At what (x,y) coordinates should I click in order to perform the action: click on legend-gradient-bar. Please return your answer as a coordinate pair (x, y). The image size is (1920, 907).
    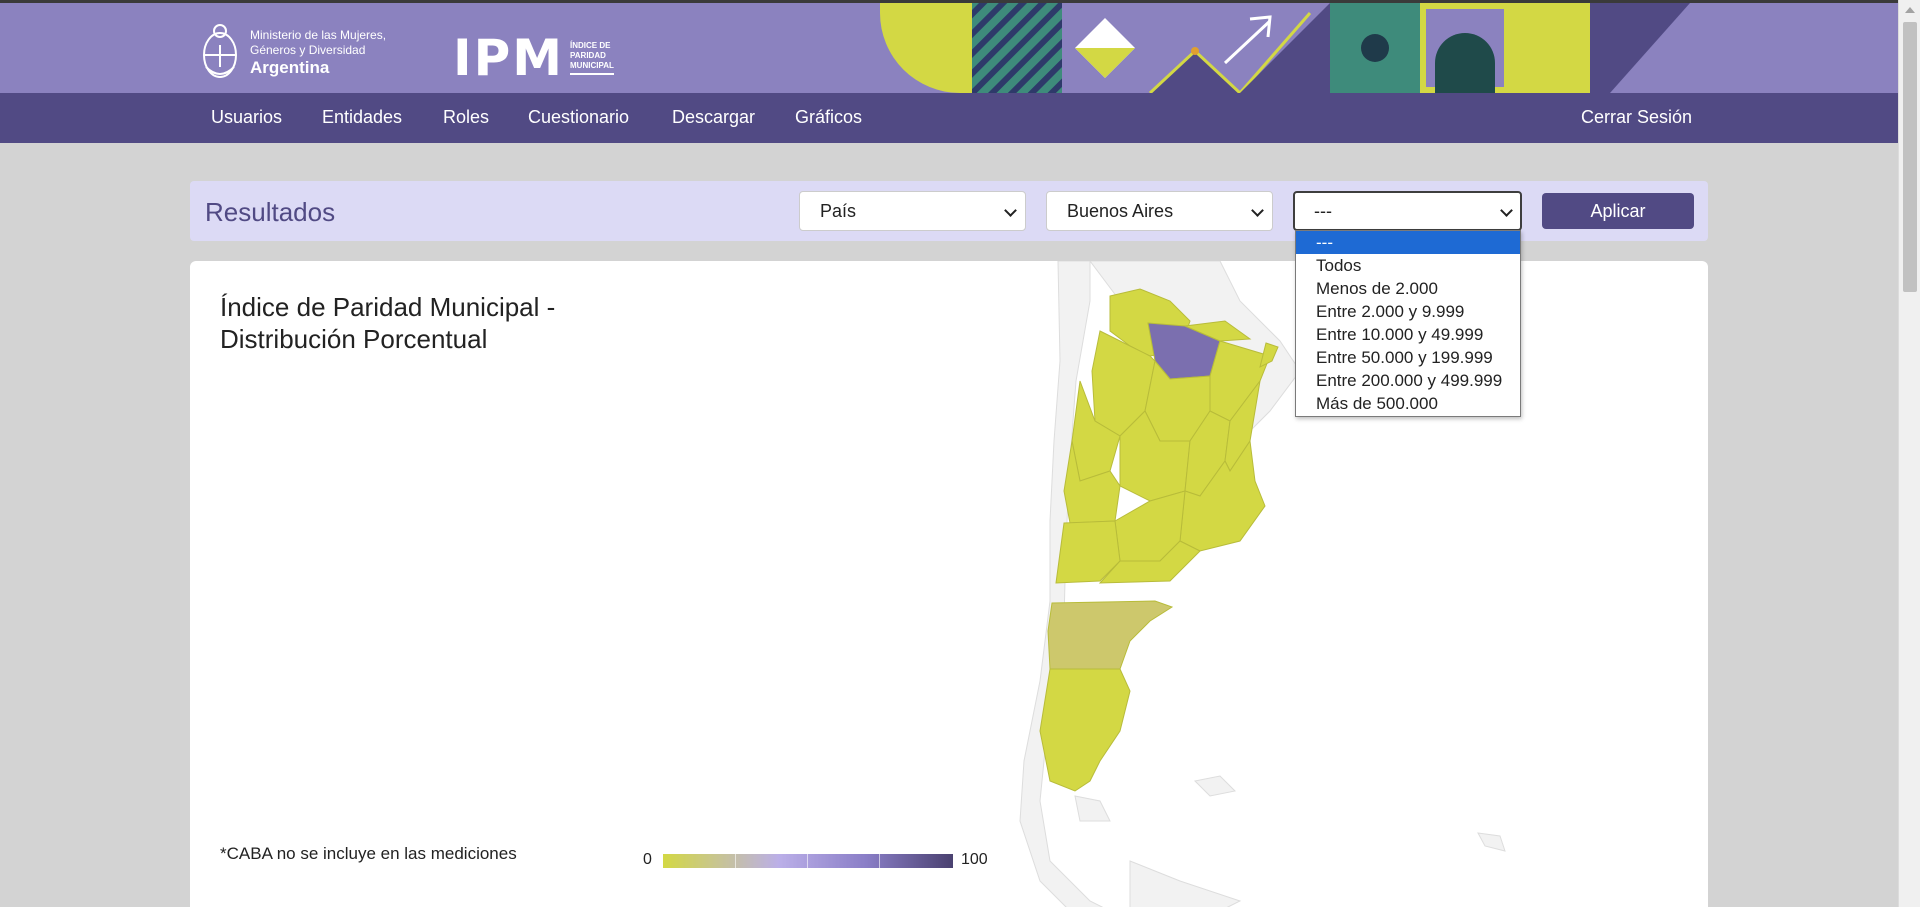
    Looking at the image, I should click on (808, 861).